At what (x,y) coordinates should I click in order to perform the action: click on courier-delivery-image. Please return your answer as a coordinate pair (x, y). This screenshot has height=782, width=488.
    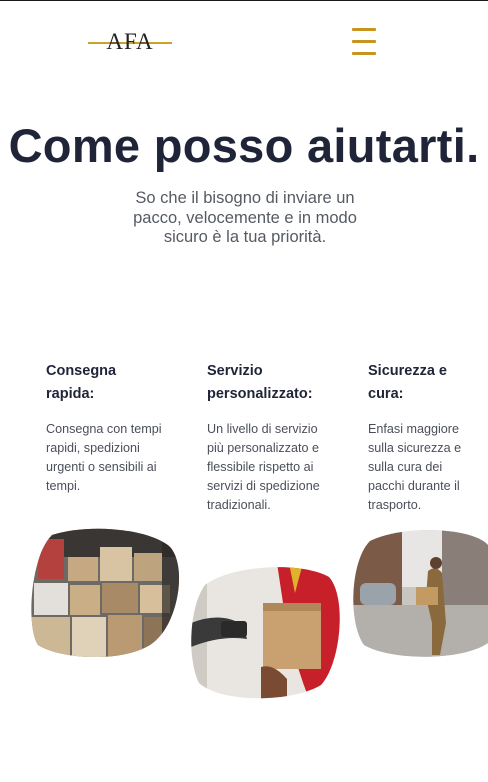
    Looking at the image, I should click on (265, 633).